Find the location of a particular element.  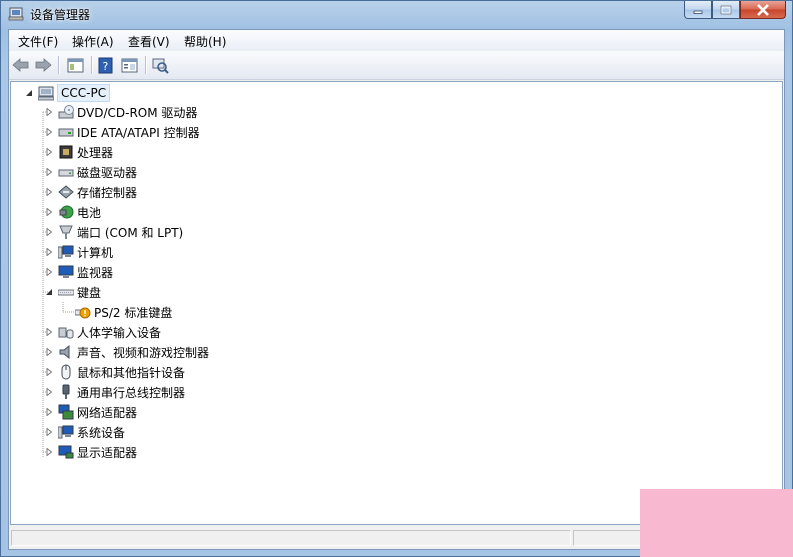

tree-item-processor: 处理器 is located at coordinates (78, 152).